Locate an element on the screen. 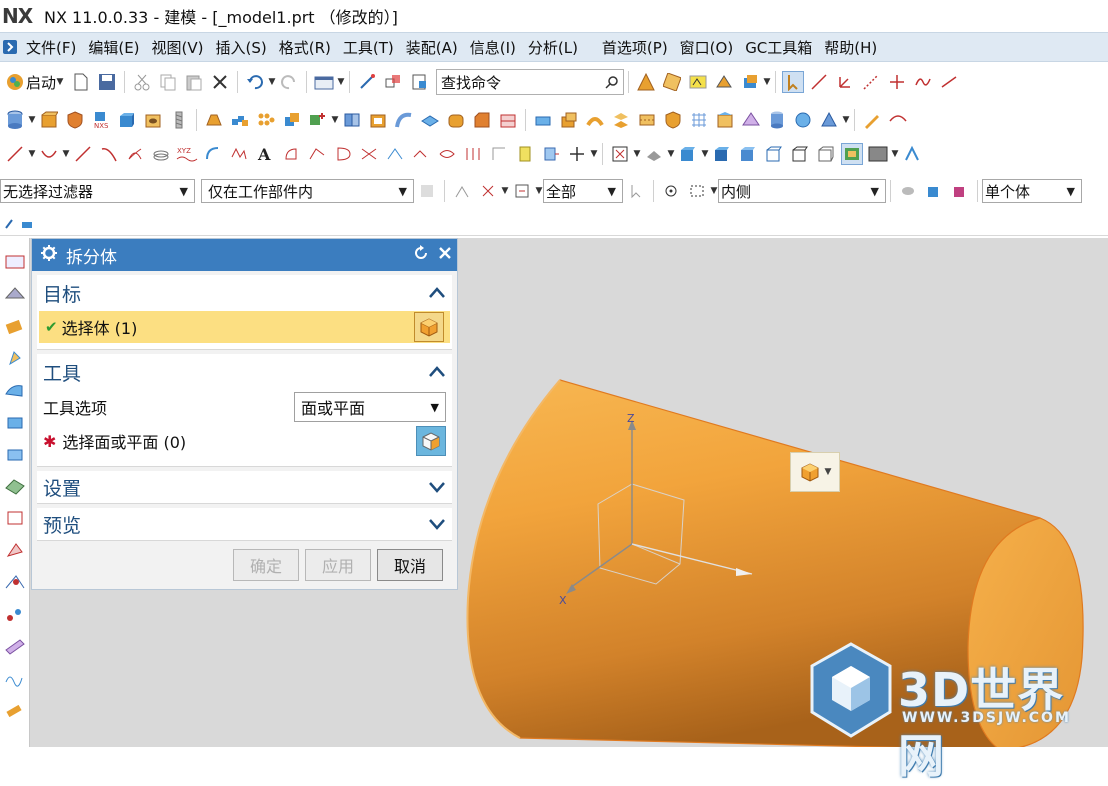  hand-view-icon is located at coordinates (654, 154).